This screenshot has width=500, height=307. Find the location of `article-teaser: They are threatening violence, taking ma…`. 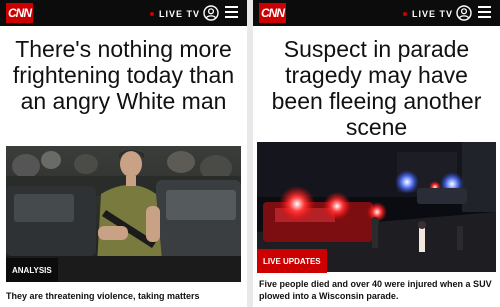

article-teaser: They are threatening violence, taking ma… is located at coordinates (125, 296).